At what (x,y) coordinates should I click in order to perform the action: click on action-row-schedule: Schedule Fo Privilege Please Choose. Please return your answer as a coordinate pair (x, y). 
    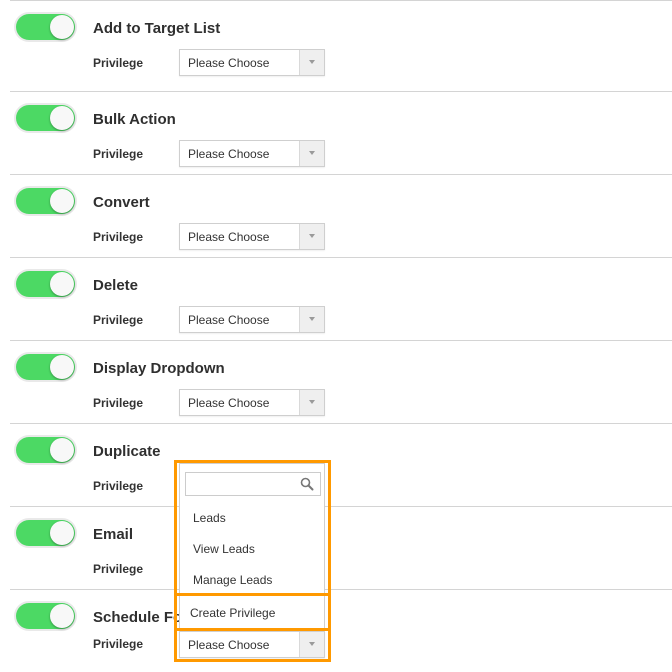
    Looking at the image, I should click on (336, 630).